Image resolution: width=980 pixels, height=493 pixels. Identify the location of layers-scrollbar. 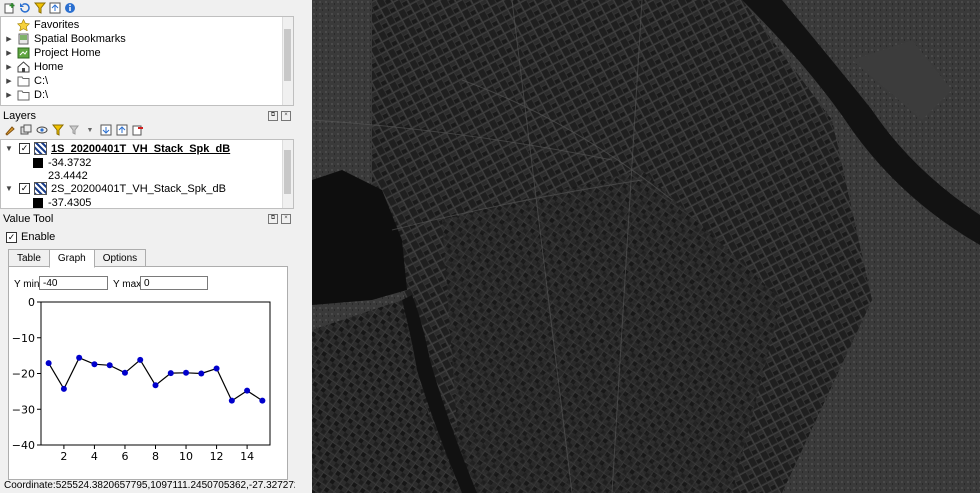
(287, 174).